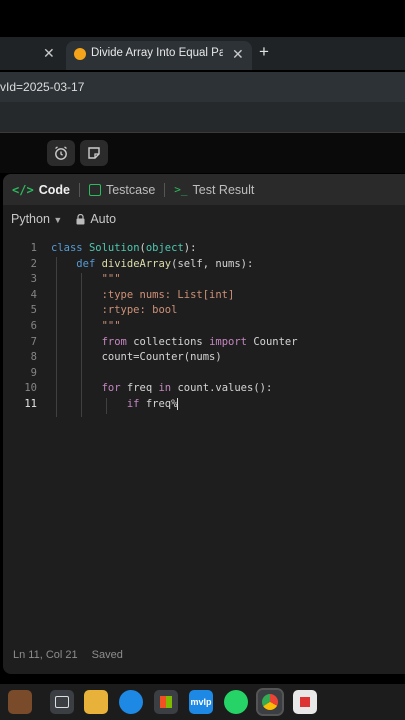  What do you see at coordinates (58, 220) in the screenshot?
I see `chevron-down-icon: ▼` at bounding box center [58, 220].